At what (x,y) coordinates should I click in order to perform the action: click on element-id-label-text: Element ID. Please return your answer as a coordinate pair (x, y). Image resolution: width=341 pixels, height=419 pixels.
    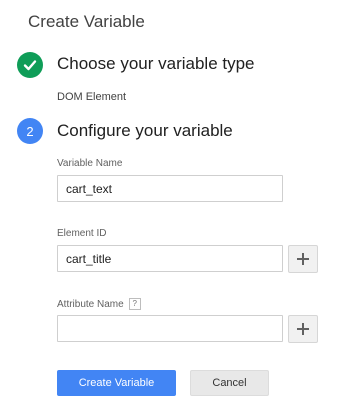
    Looking at the image, I should click on (82, 233).